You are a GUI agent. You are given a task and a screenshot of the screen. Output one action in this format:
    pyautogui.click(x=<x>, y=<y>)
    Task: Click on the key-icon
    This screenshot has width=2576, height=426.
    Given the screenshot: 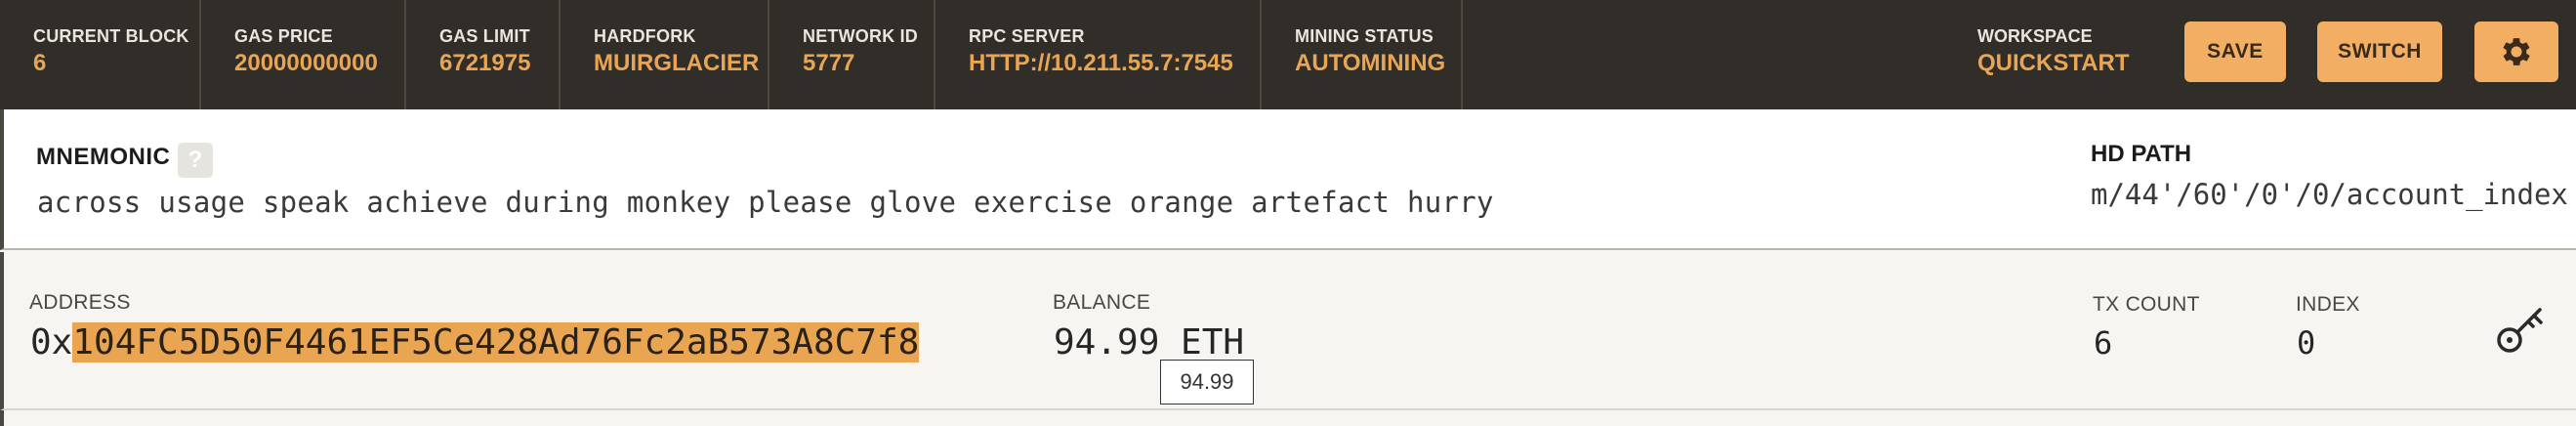 What is the action you would take?
    pyautogui.click(x=2523, y=328)
    